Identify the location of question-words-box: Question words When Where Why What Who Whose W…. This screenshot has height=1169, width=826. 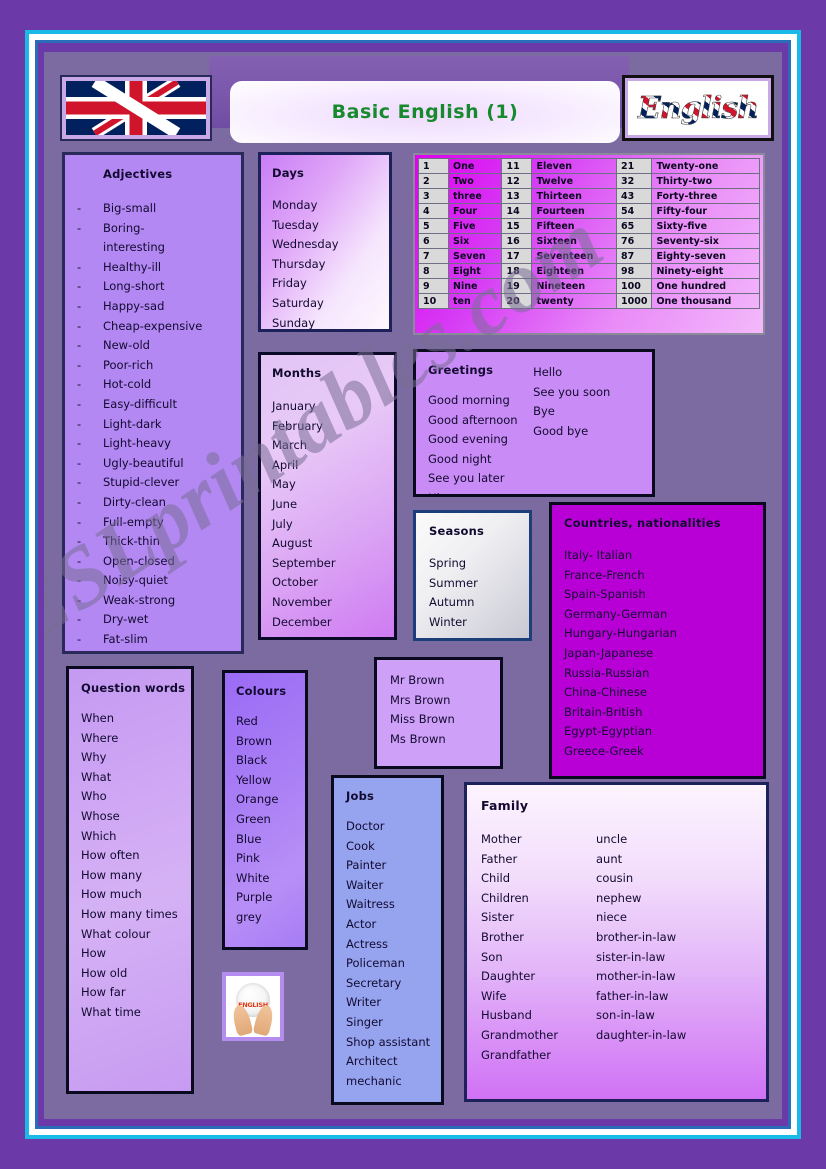
(130, 880).